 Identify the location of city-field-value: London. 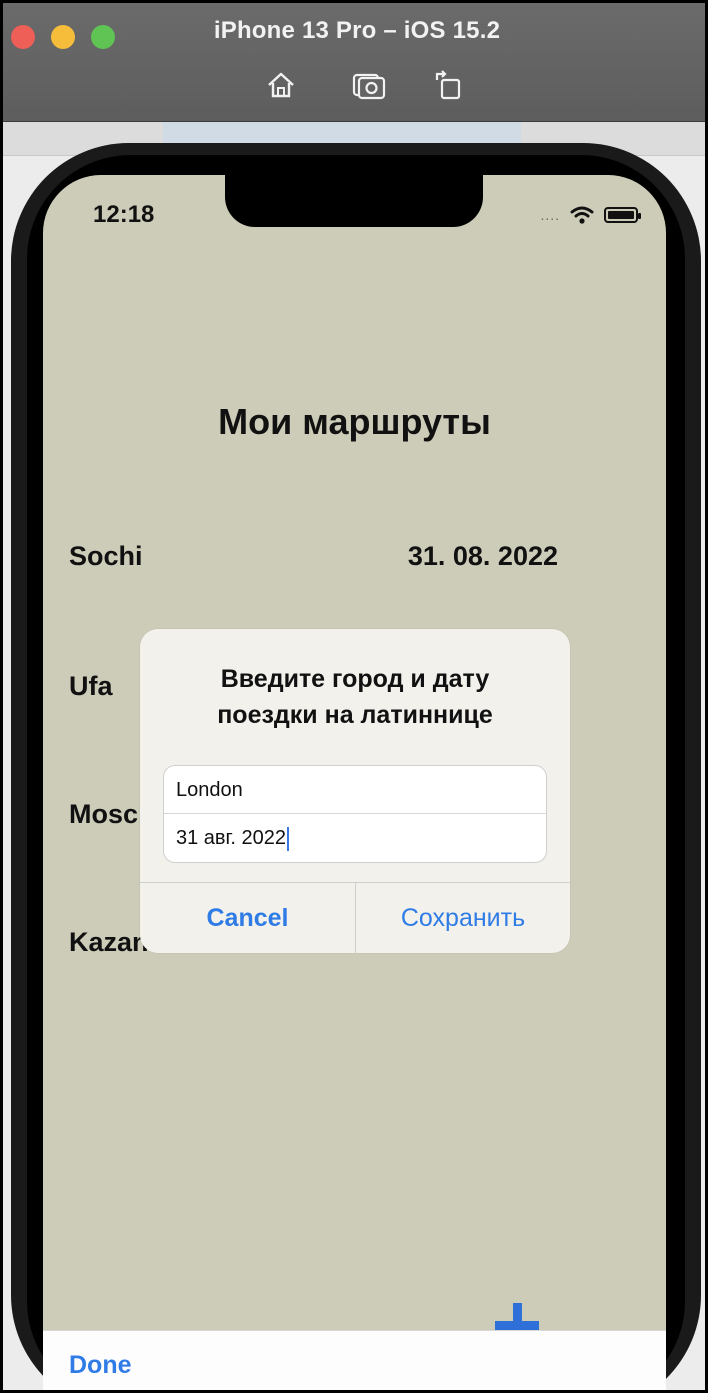
(209, 790).